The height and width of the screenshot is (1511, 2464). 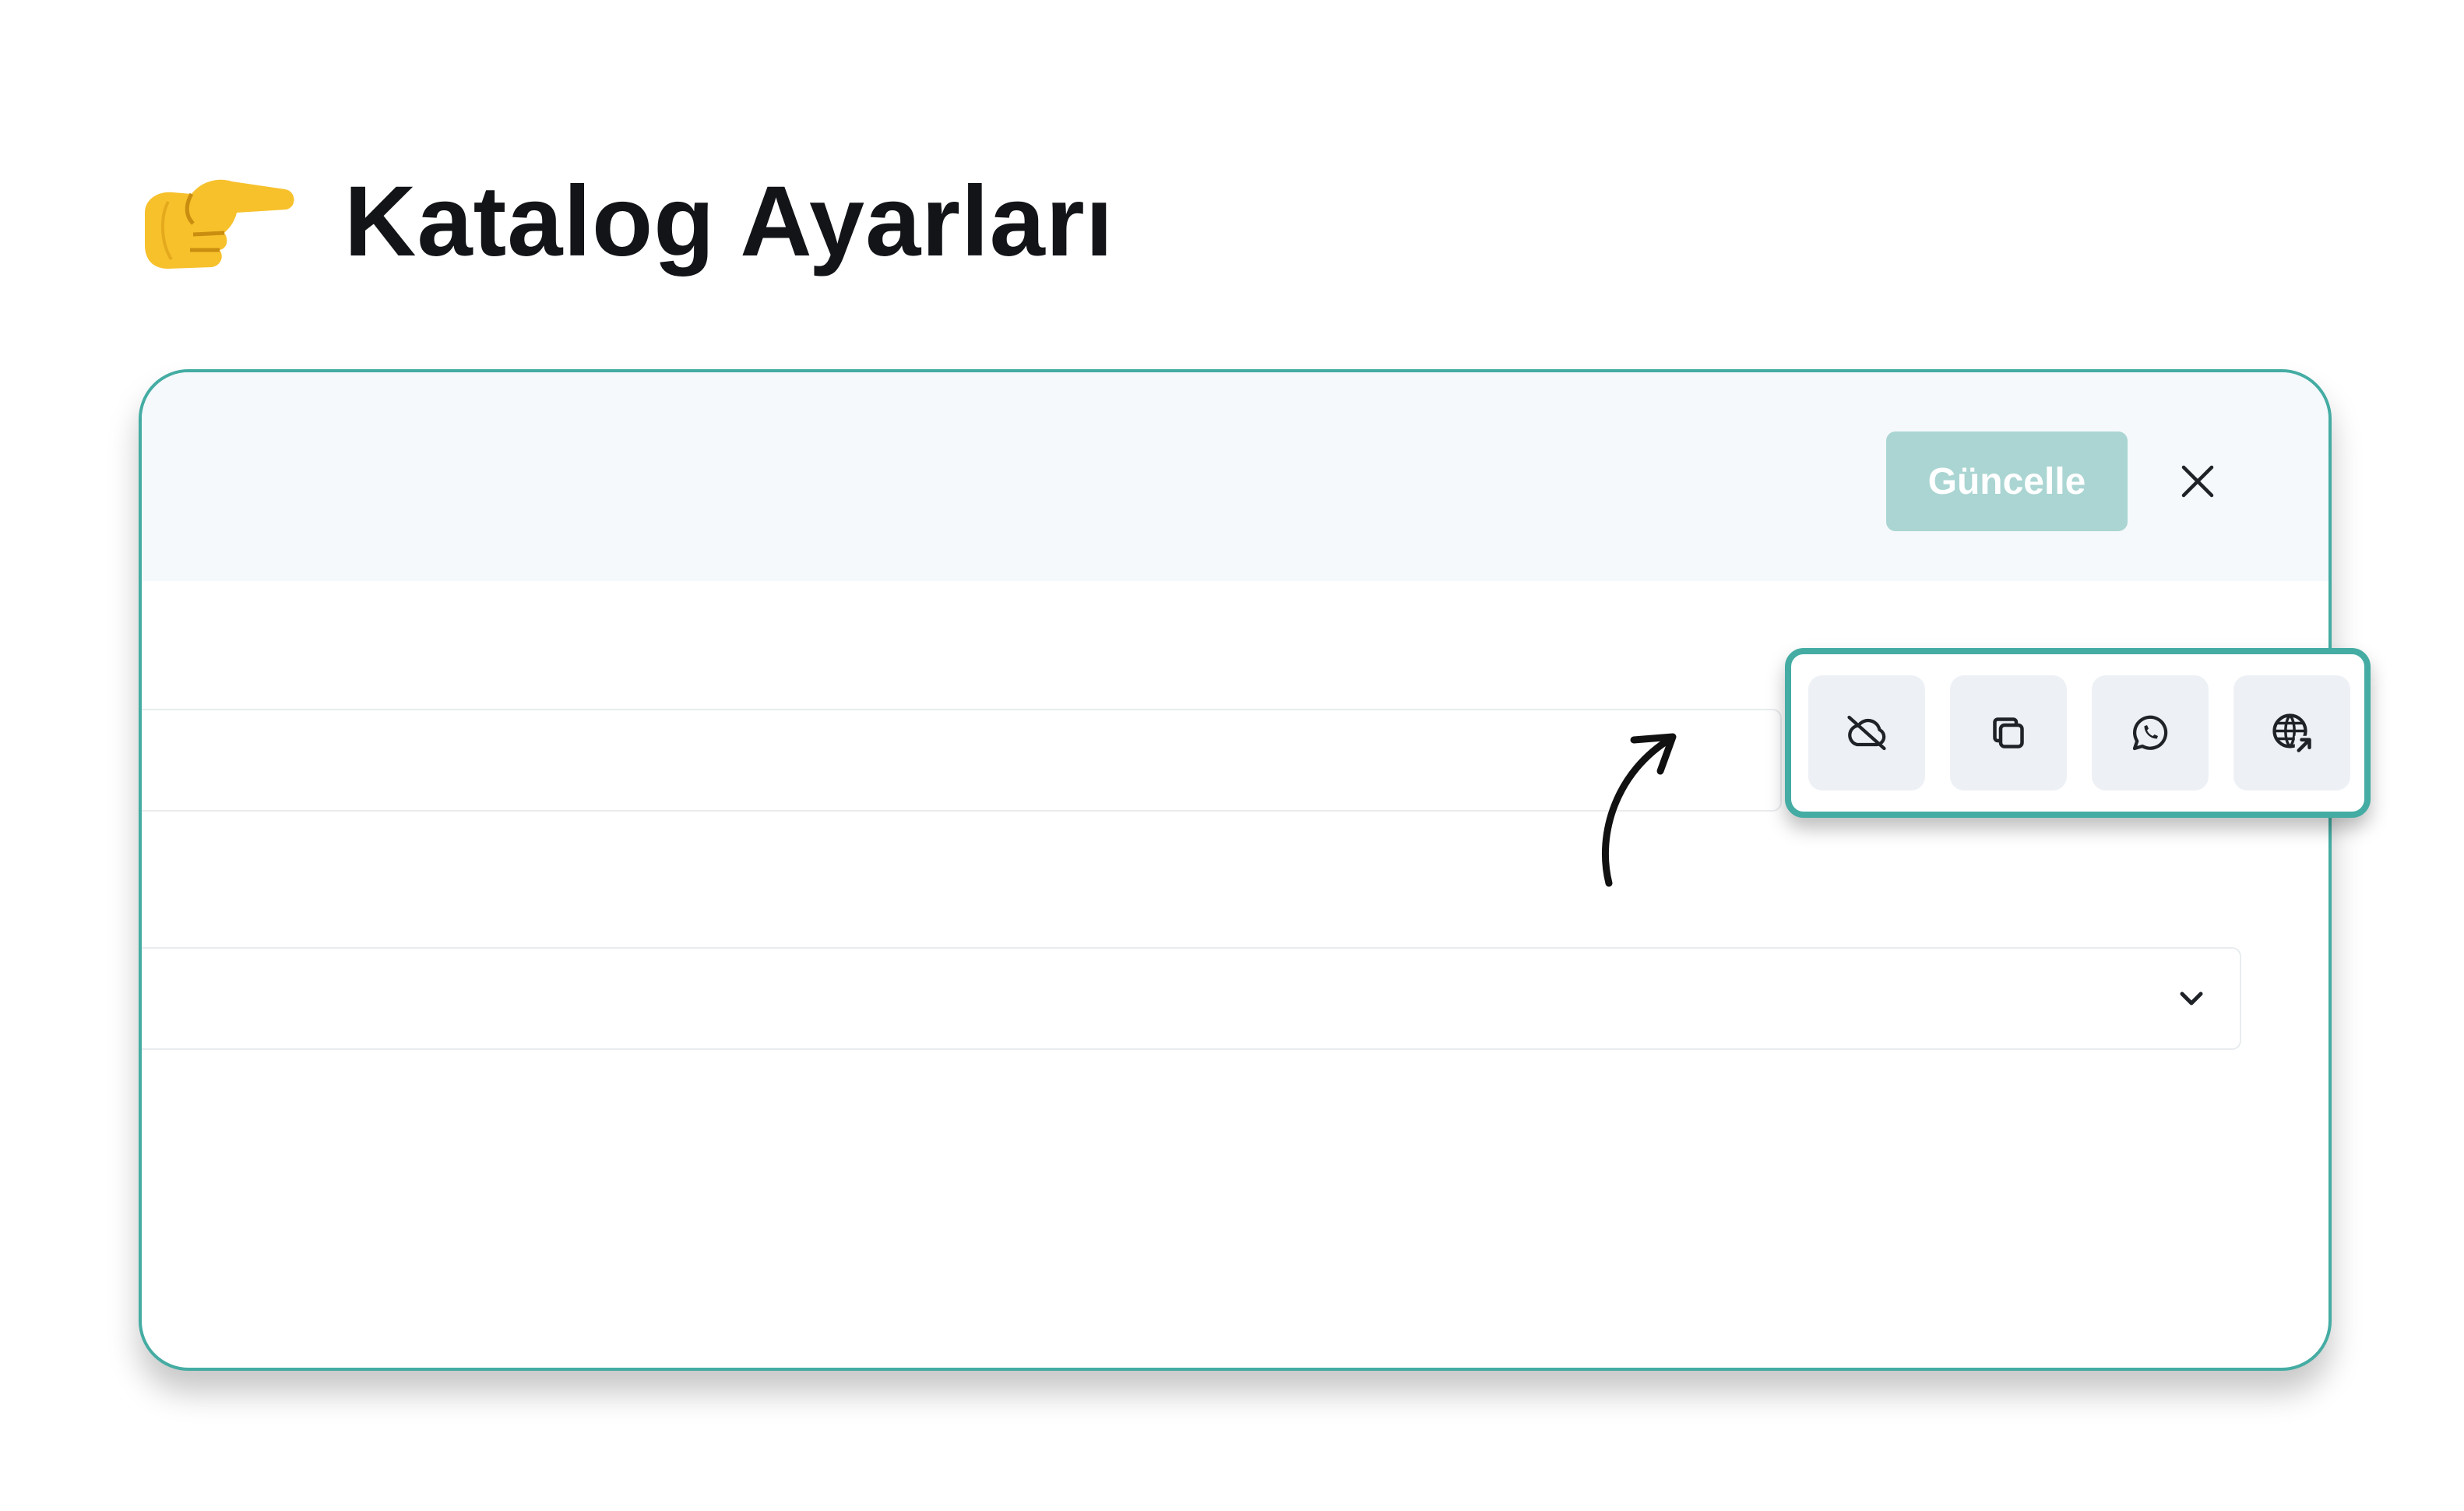 I want to click on update-button: Güncelle, so click(x=2007, y=481).